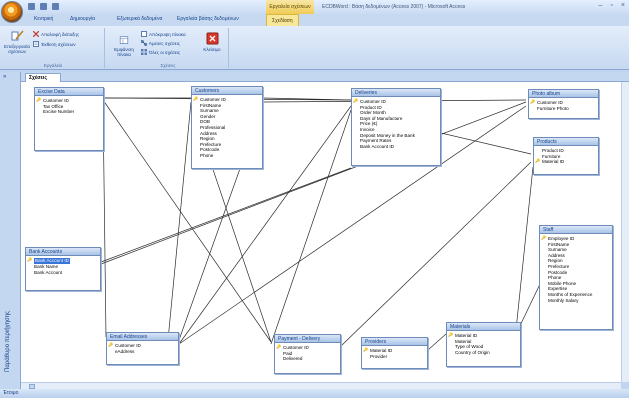  Describe the element at coordinates (566, 161) in the screenshot. I see `field-row: Material ID` at that location.